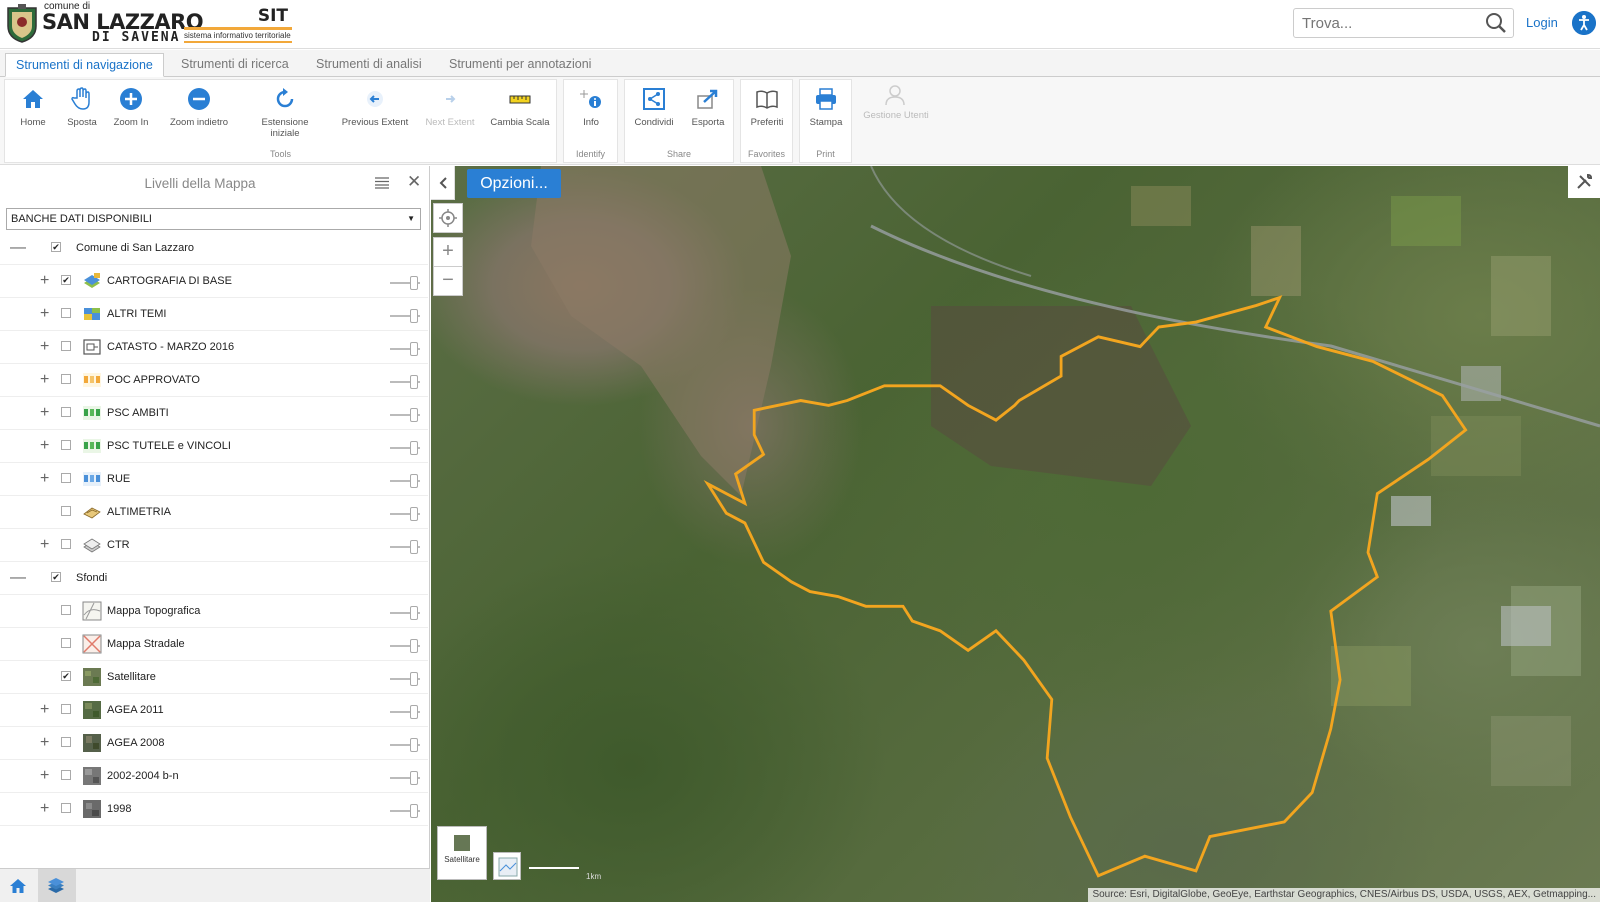 The image size is (1600, 902). Describe the element at coordinates (369, 65) in the screenshot. I see `tab-analisi: Strumenti di analisi` at that location.